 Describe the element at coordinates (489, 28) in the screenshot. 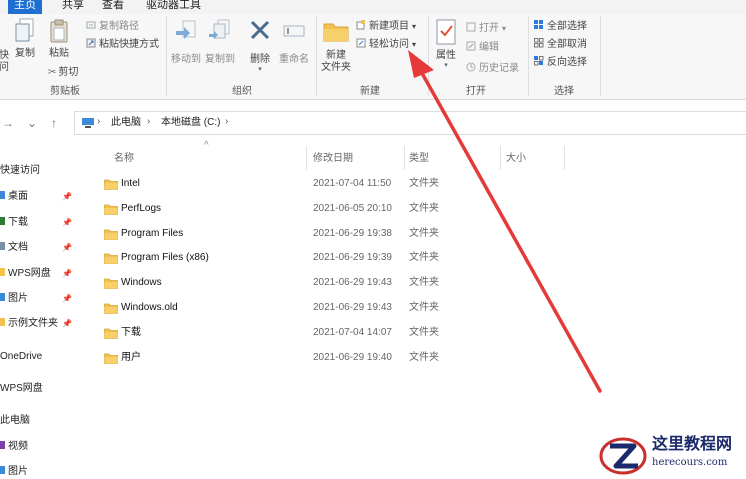

I see `open-label: 打开` at that location.